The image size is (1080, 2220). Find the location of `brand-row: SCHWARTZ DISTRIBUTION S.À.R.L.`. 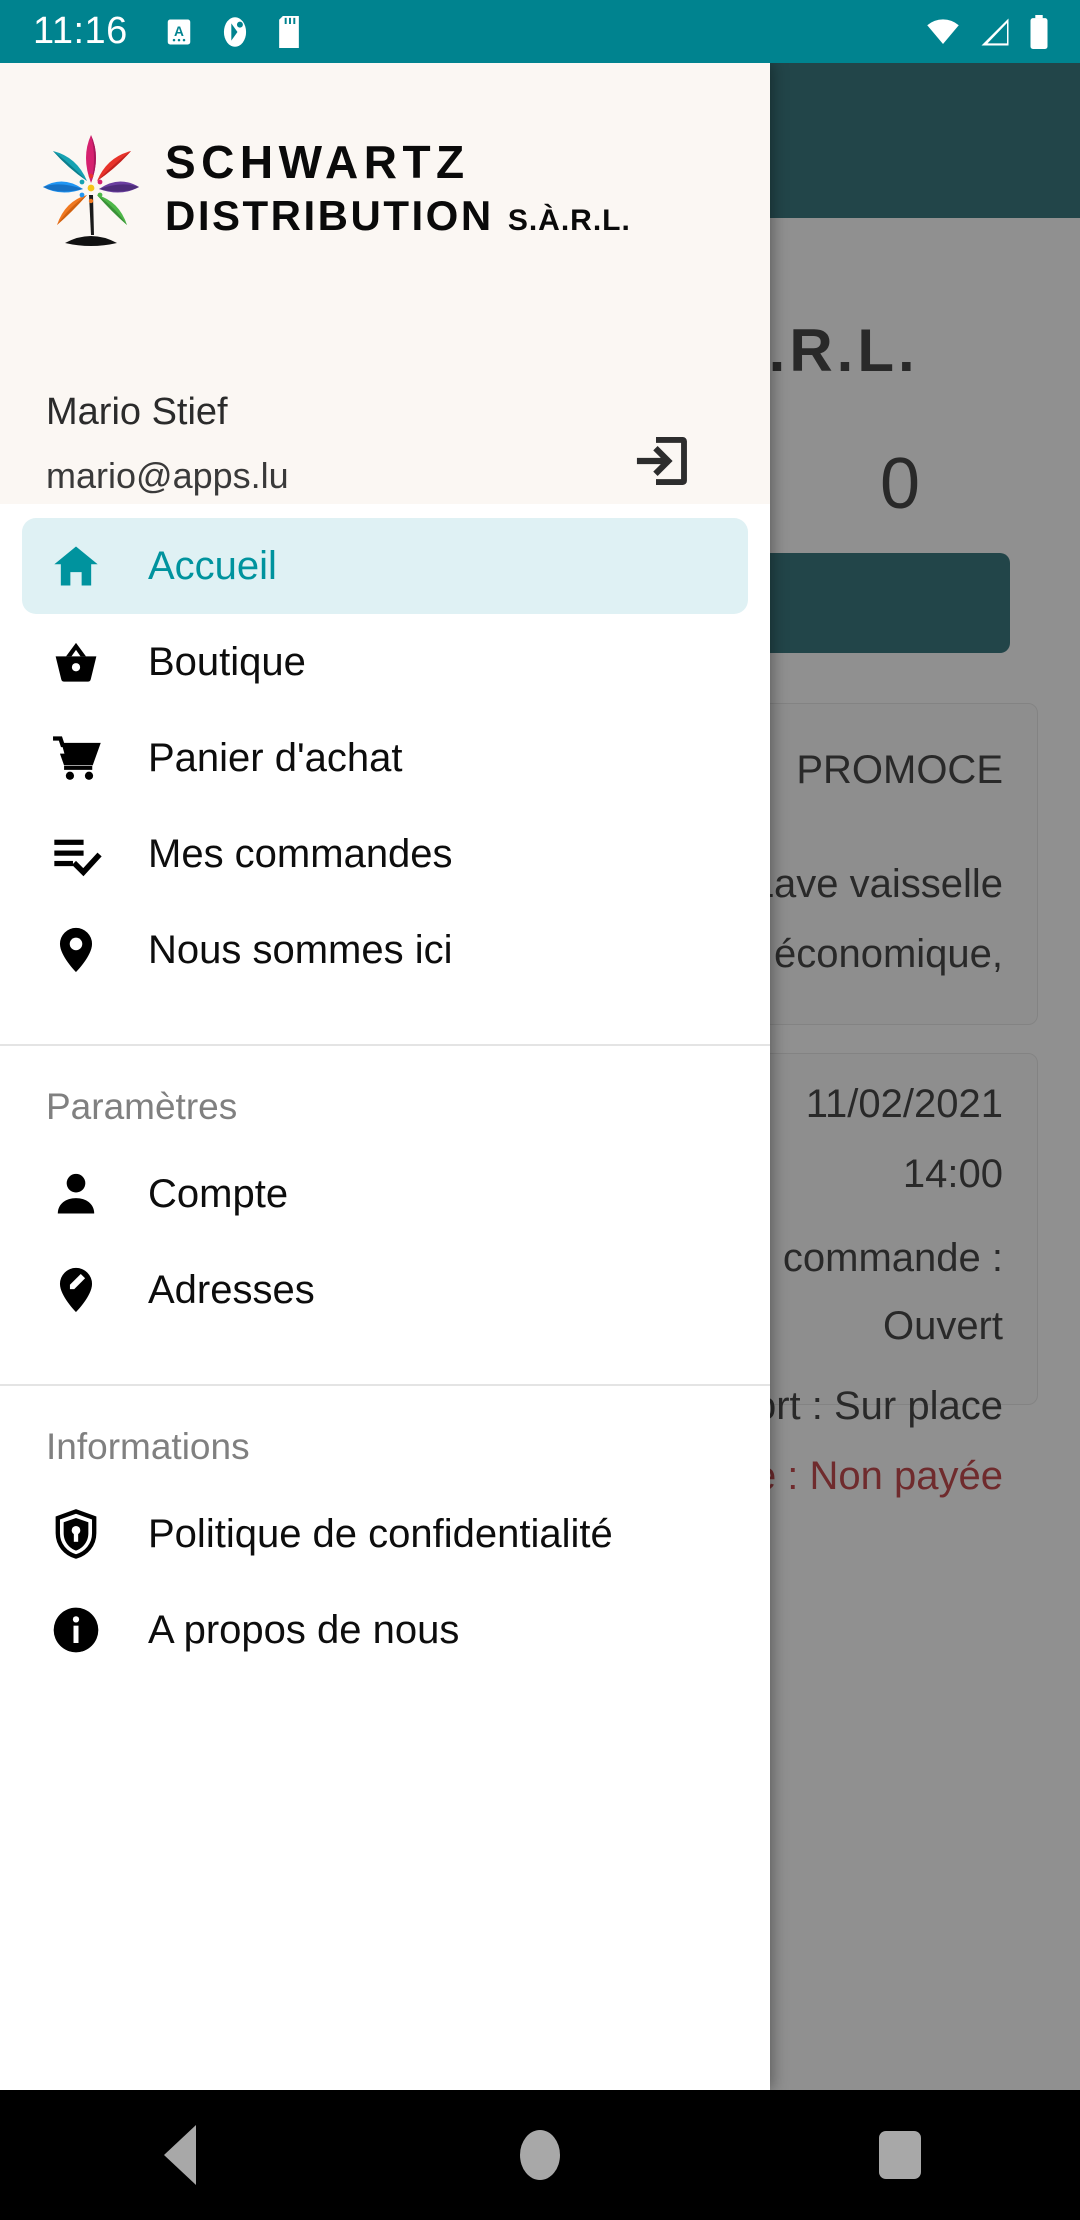

brand-row: SCHWARTZ DISTRIBUTION S.À.R.L. is located at coordinates (385, 187).